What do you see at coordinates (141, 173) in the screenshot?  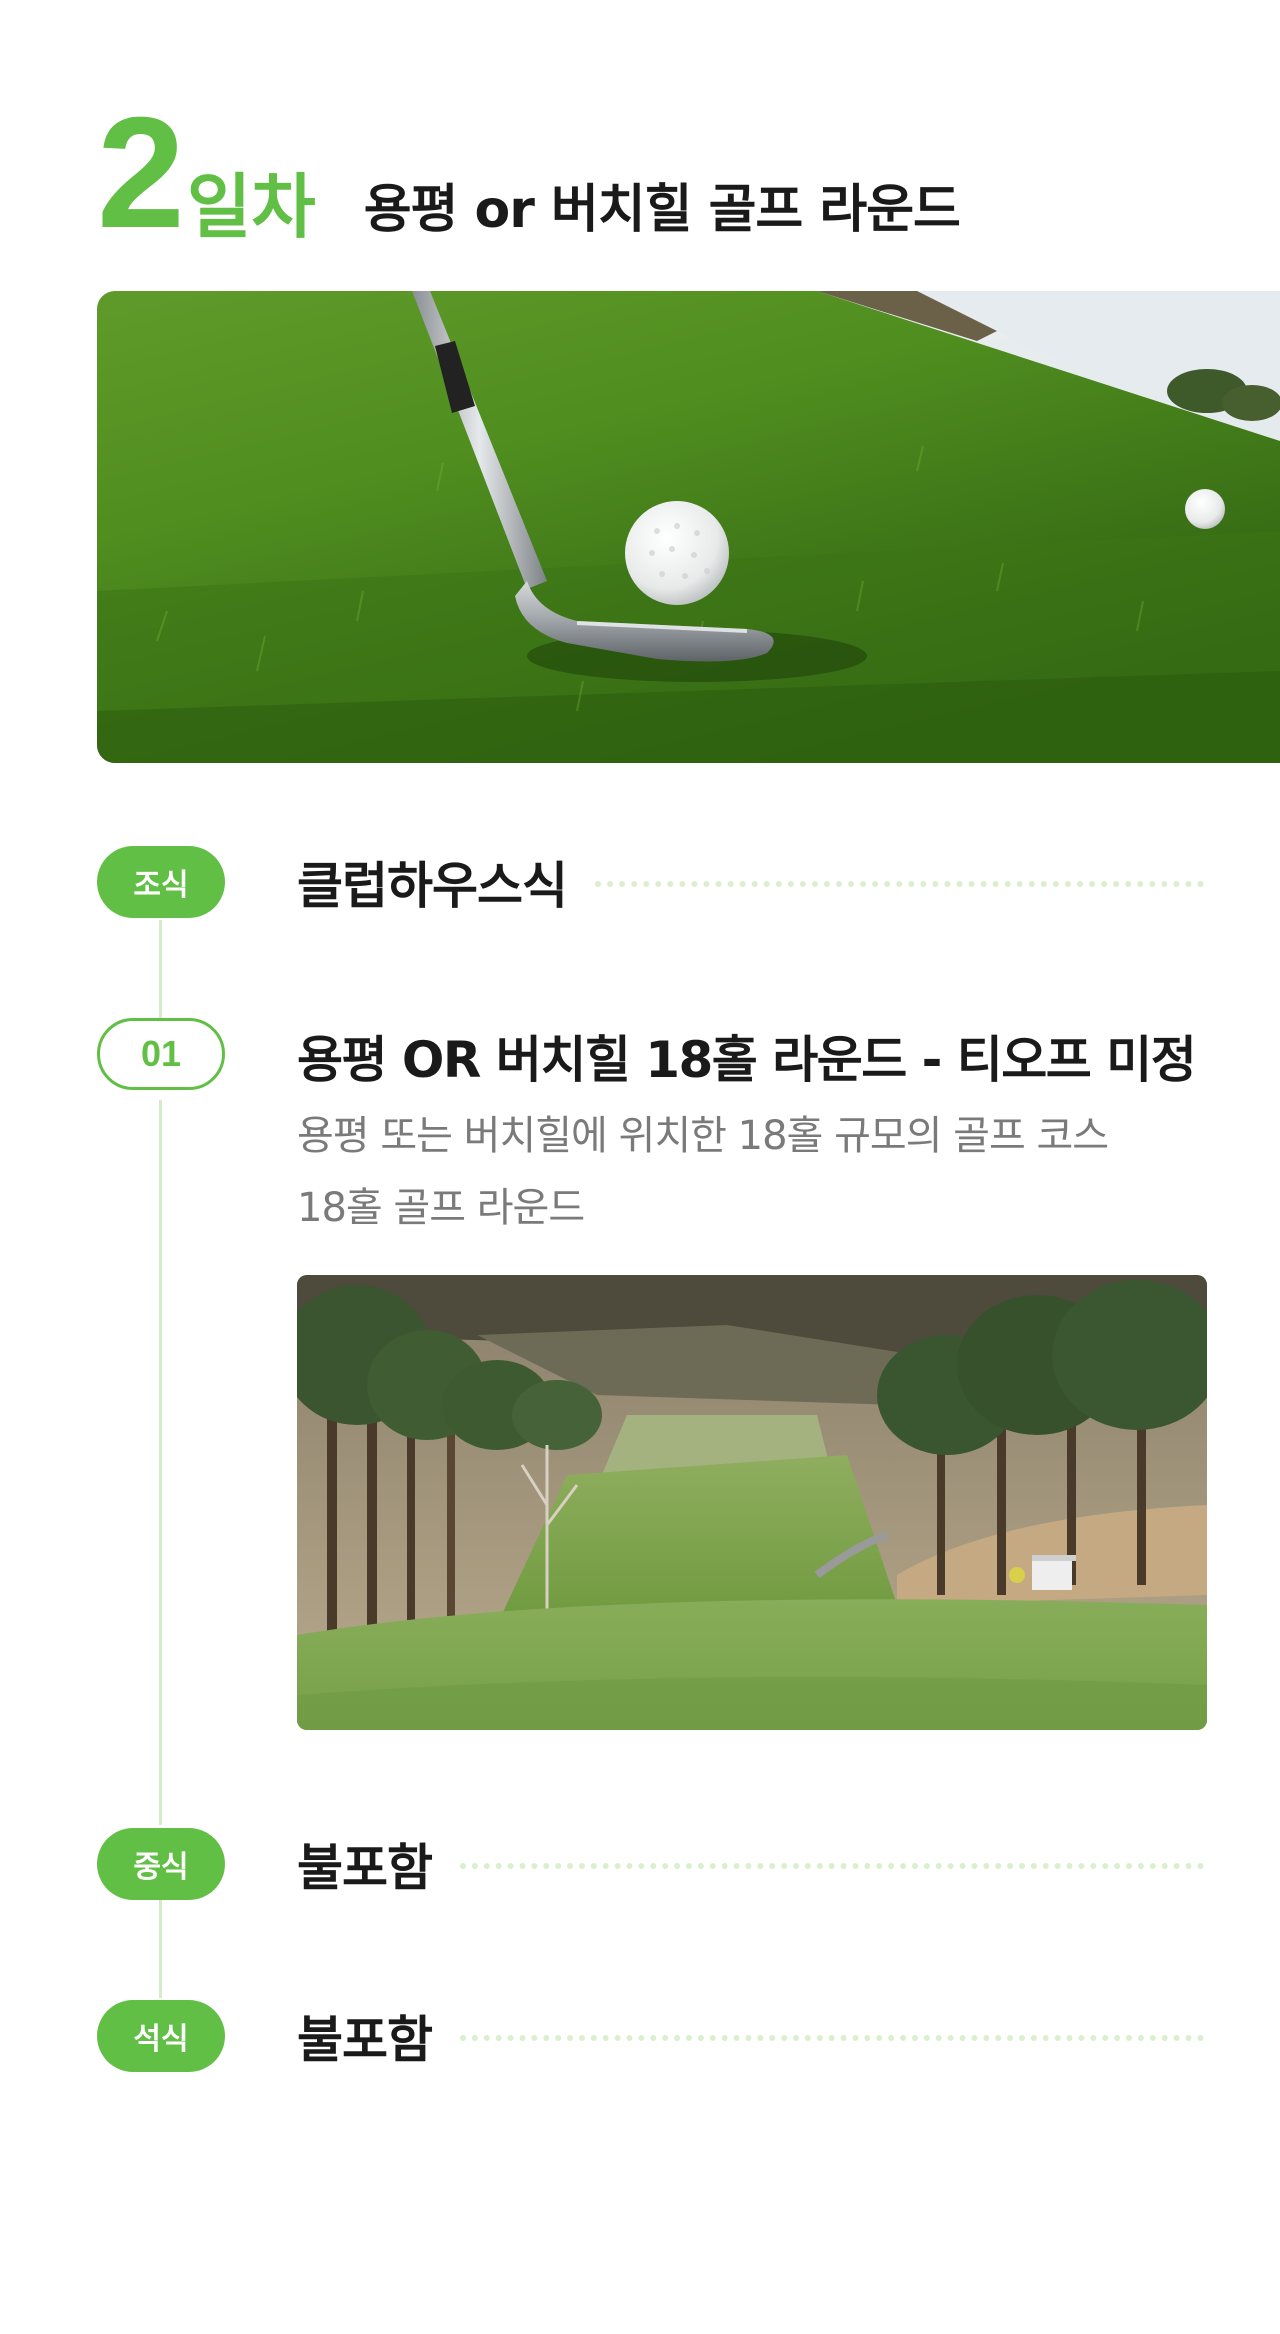 I see `day-number: 2` at bounding box center [141, 173].